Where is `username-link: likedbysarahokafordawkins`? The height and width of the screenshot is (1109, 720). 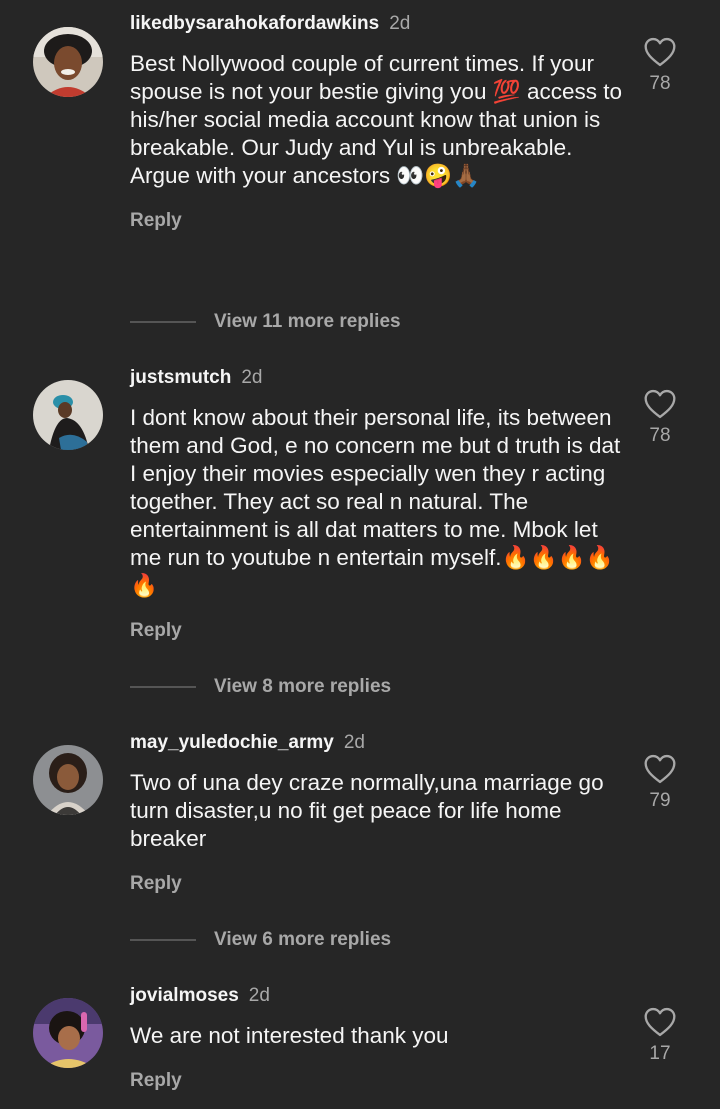
username-link: likedbysarahokafordawkins is located at coordinates (254, 23).